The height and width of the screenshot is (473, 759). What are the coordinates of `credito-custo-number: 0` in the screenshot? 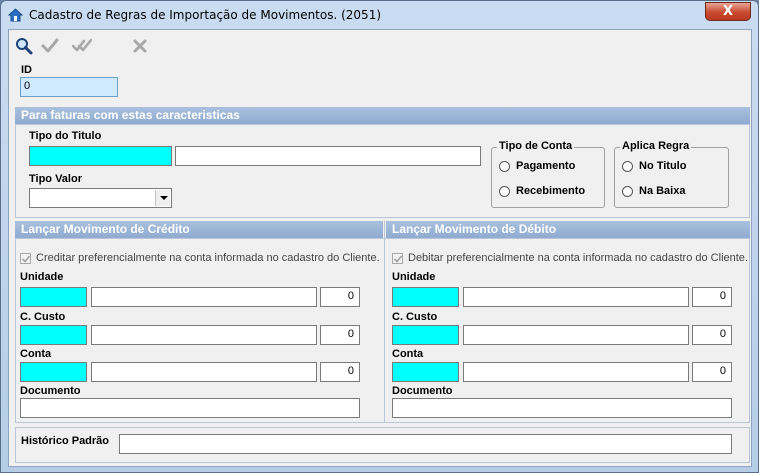 It's located at (340, 335).